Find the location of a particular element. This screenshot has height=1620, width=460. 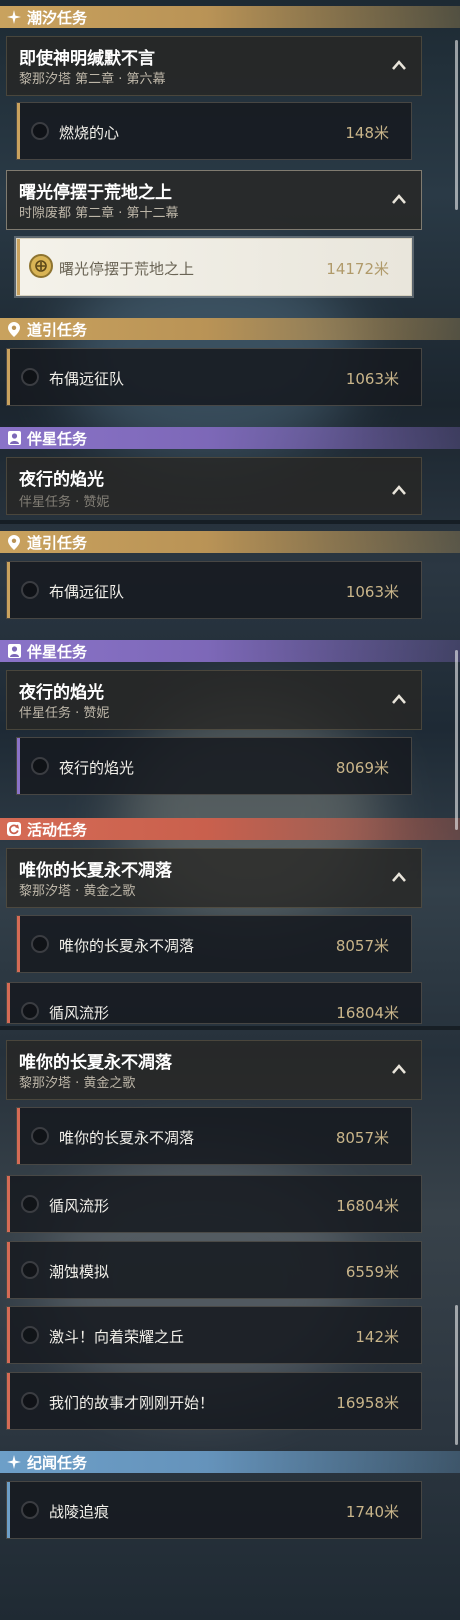

step-name: 曙光停摆于荒地之上 is located at coordinates (127, 269).